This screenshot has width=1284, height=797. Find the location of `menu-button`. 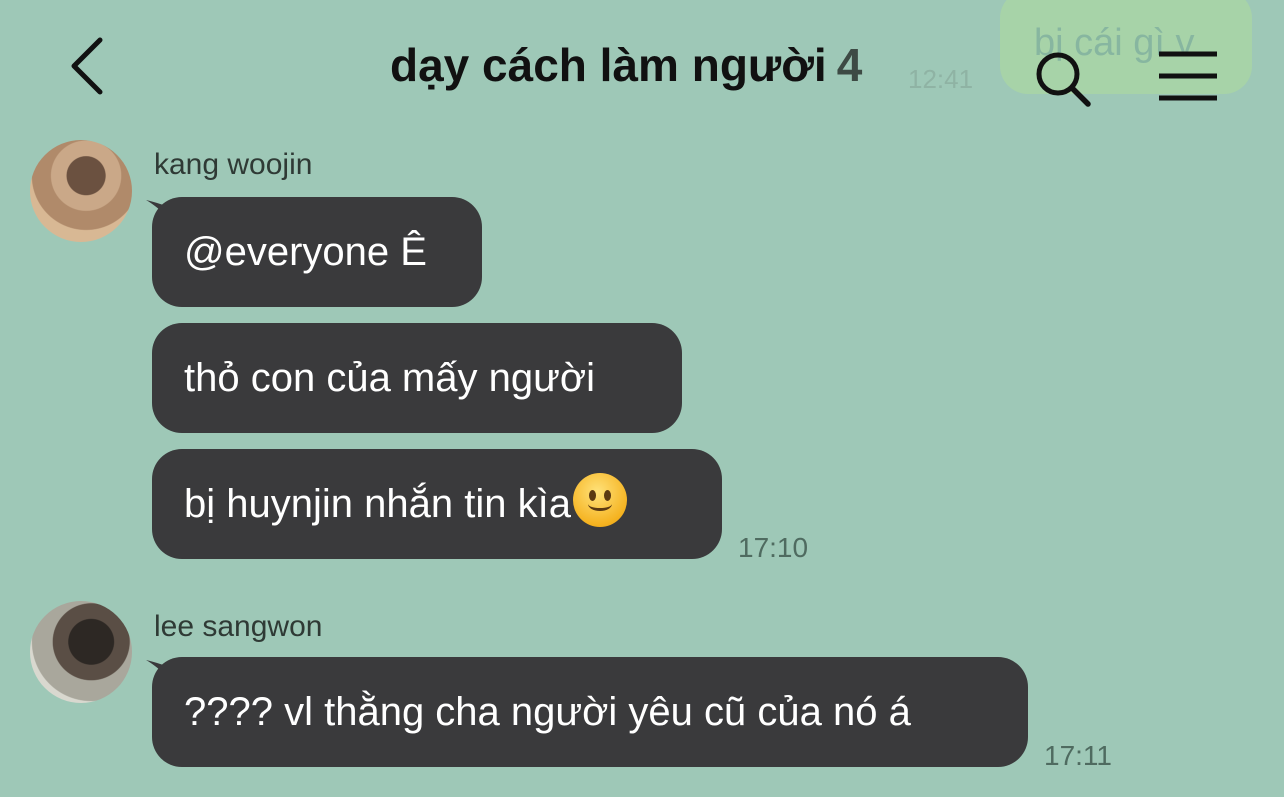

menu-button is located at coordinates (1188, 76).